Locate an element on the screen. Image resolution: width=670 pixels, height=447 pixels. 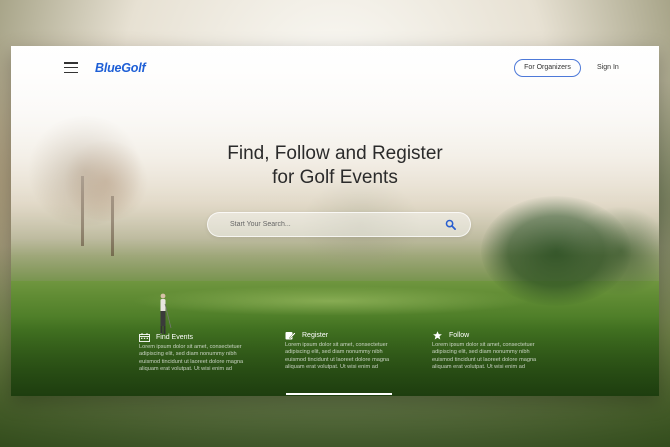
star-icon is located at coordinates (437, 335).